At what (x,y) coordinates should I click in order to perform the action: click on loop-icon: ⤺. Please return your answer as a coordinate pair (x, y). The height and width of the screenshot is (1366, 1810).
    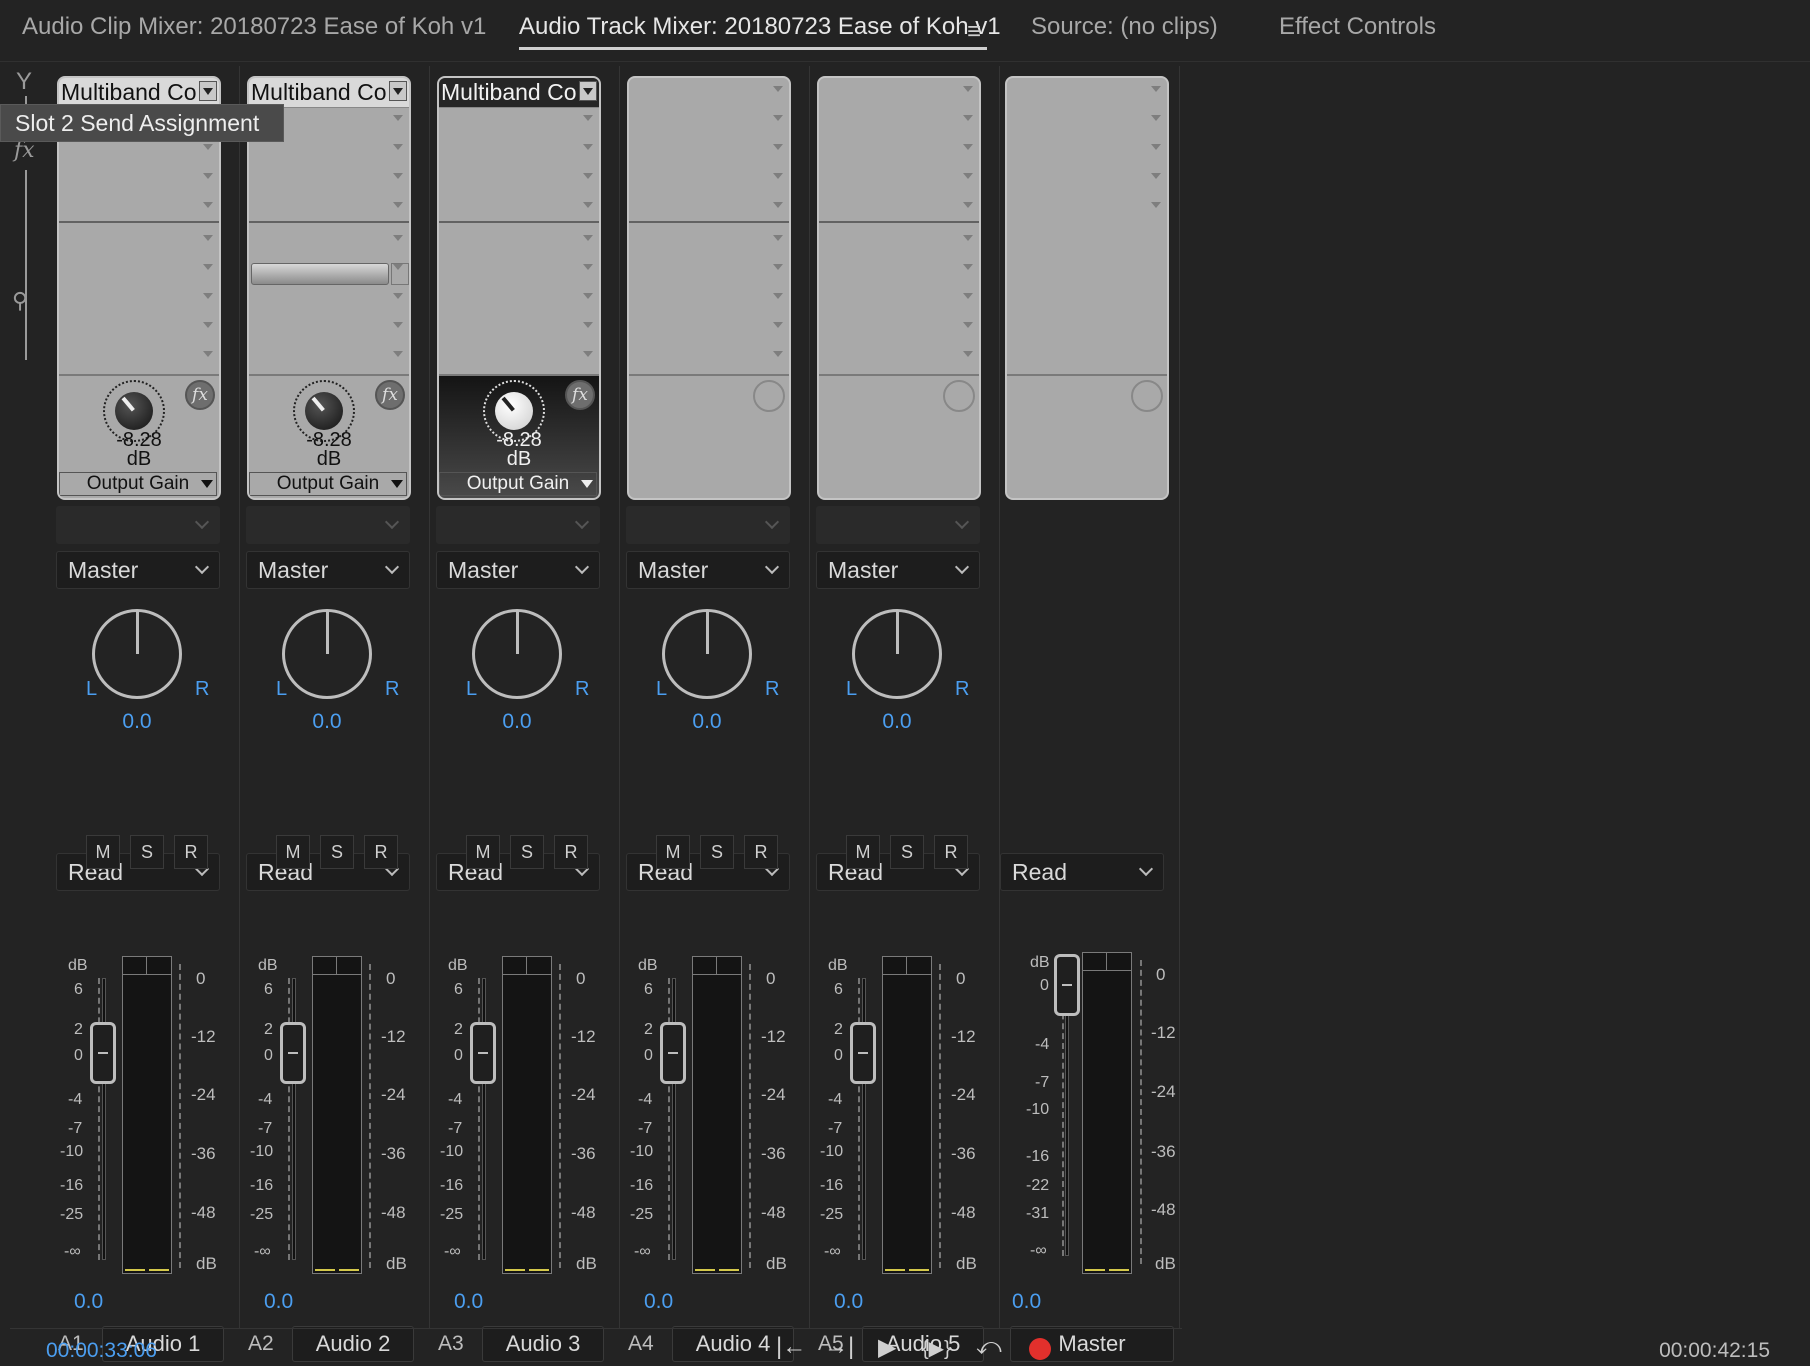
    Looking at the image, I should click on (989, 1348).